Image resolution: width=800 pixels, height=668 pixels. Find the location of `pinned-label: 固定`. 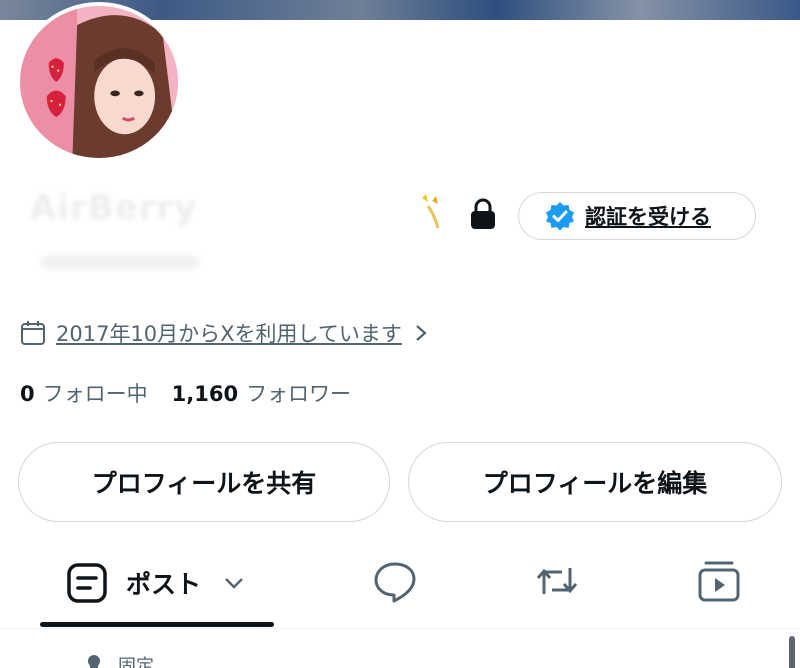

pinned-label: 固定 is located at coordinates (136, 662).